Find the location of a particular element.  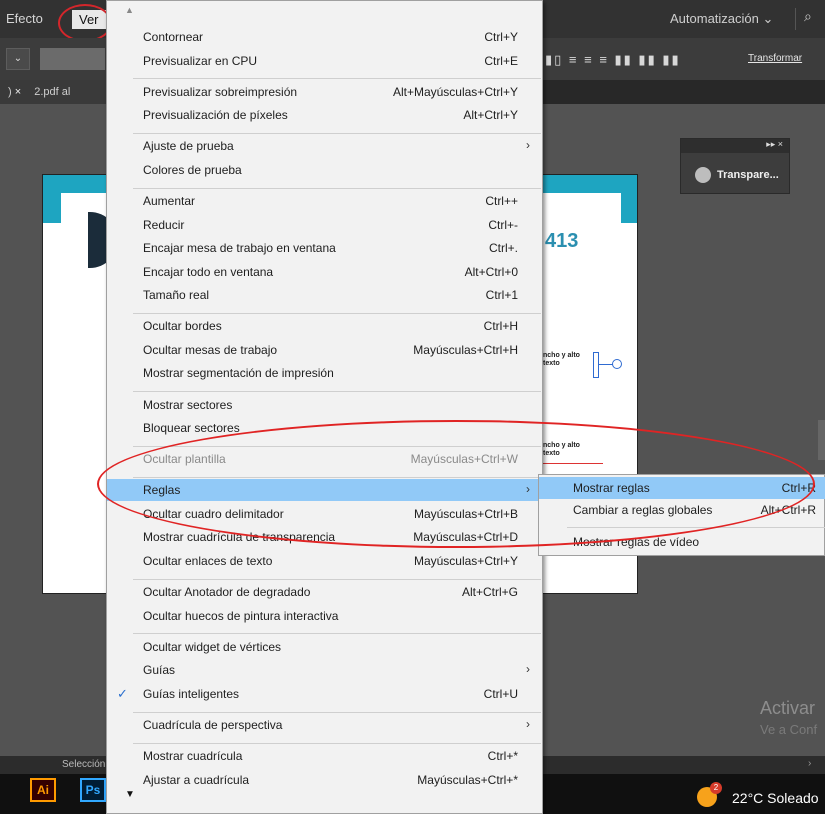

document-tab: ) × 2.pdf al is located at coordinates (54, 92).